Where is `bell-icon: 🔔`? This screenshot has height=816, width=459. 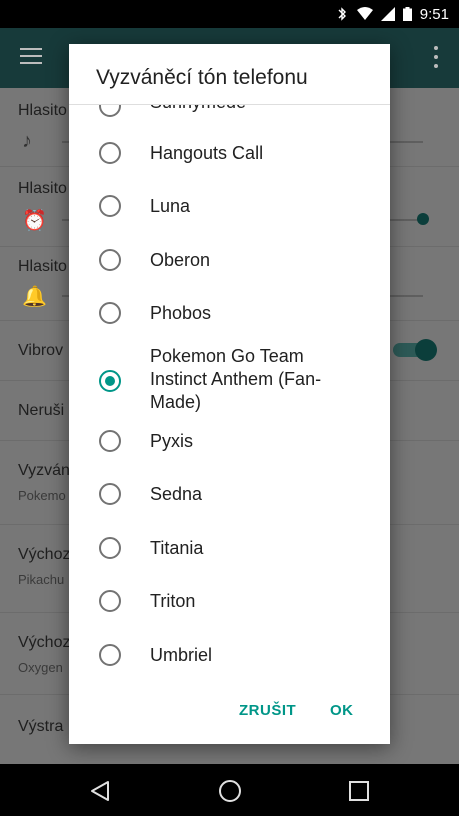 bell-icon: 🔔 is located at coordinates (34, 297).